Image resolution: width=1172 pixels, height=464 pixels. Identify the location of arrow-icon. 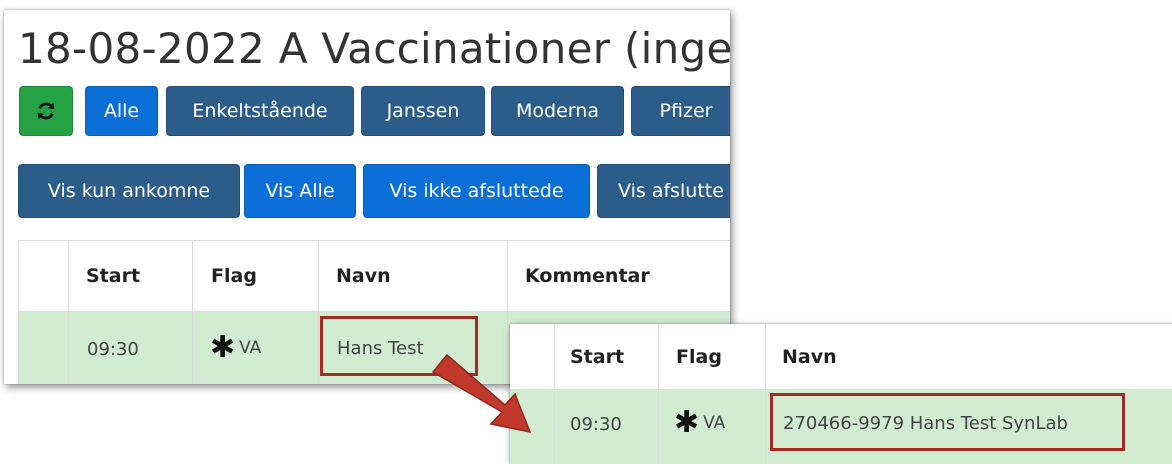
(481, 393).